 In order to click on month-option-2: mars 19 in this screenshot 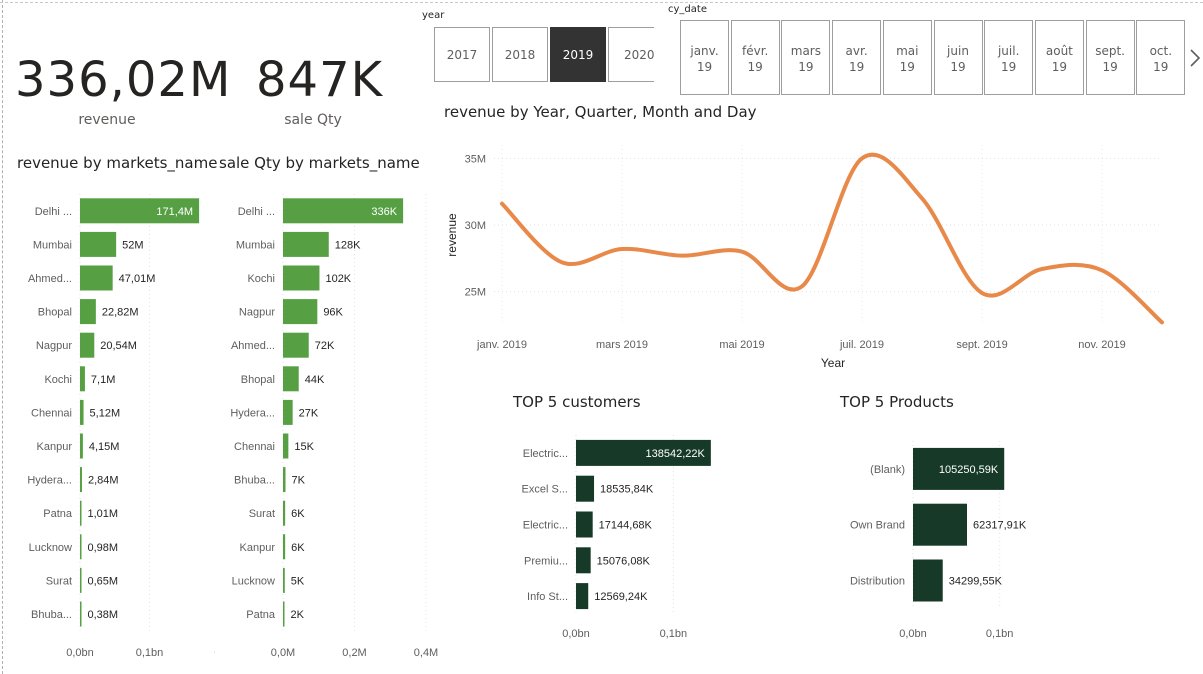, I will do `click(806, 57)`.